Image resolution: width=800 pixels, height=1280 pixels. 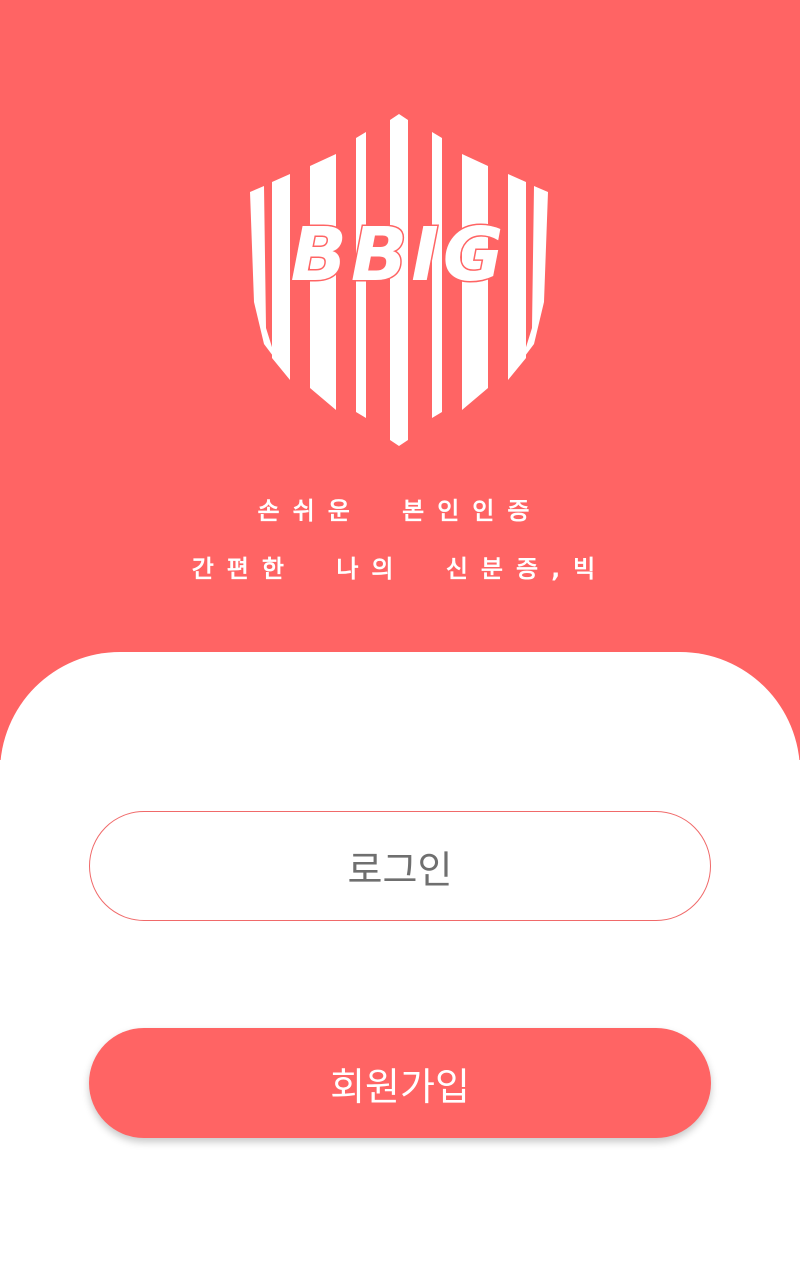 What do you see at coordinates (400, 1086) in the screenshot?
I see `signup-button-label: 회원가입` at bounding box center [400, 1086].